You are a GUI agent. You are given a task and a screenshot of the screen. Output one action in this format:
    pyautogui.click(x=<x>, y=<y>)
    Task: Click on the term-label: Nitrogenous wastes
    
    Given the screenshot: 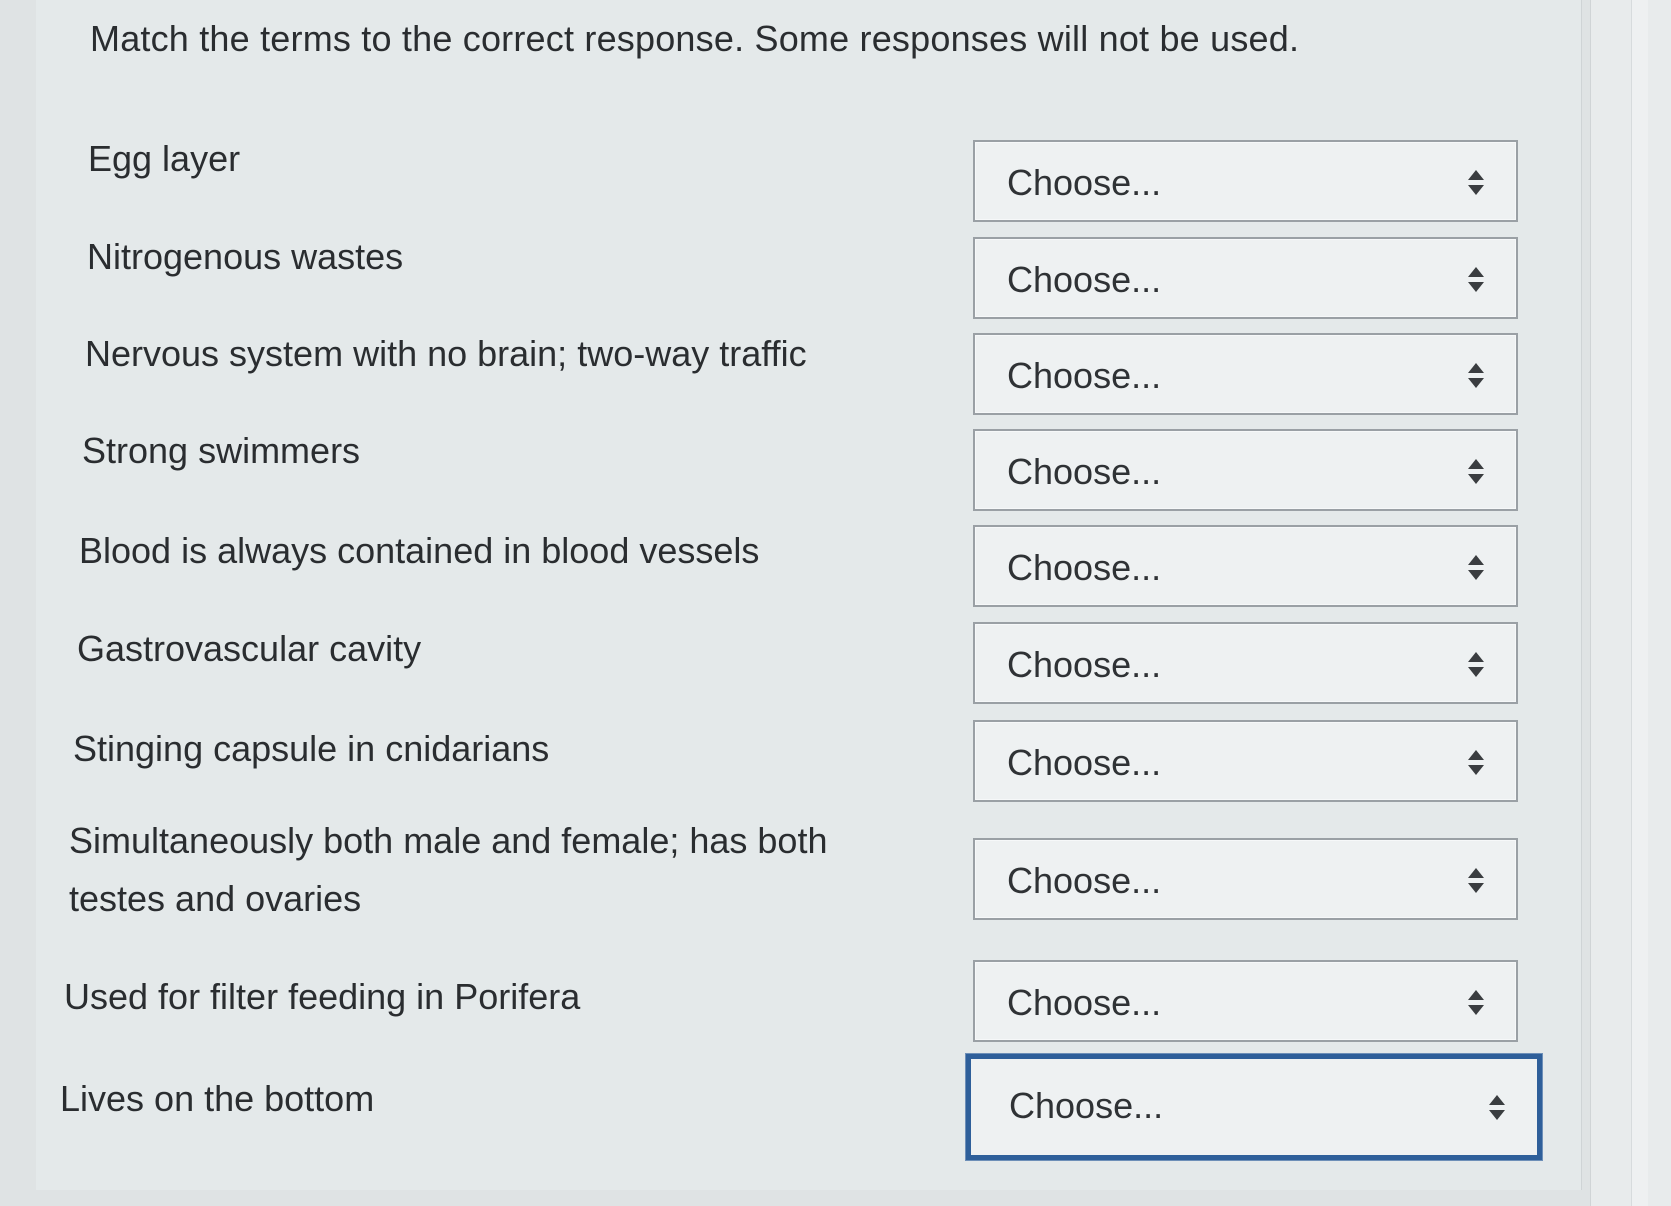 What is the action you would take?
    pyautogui.click(x=245, y=256)
    